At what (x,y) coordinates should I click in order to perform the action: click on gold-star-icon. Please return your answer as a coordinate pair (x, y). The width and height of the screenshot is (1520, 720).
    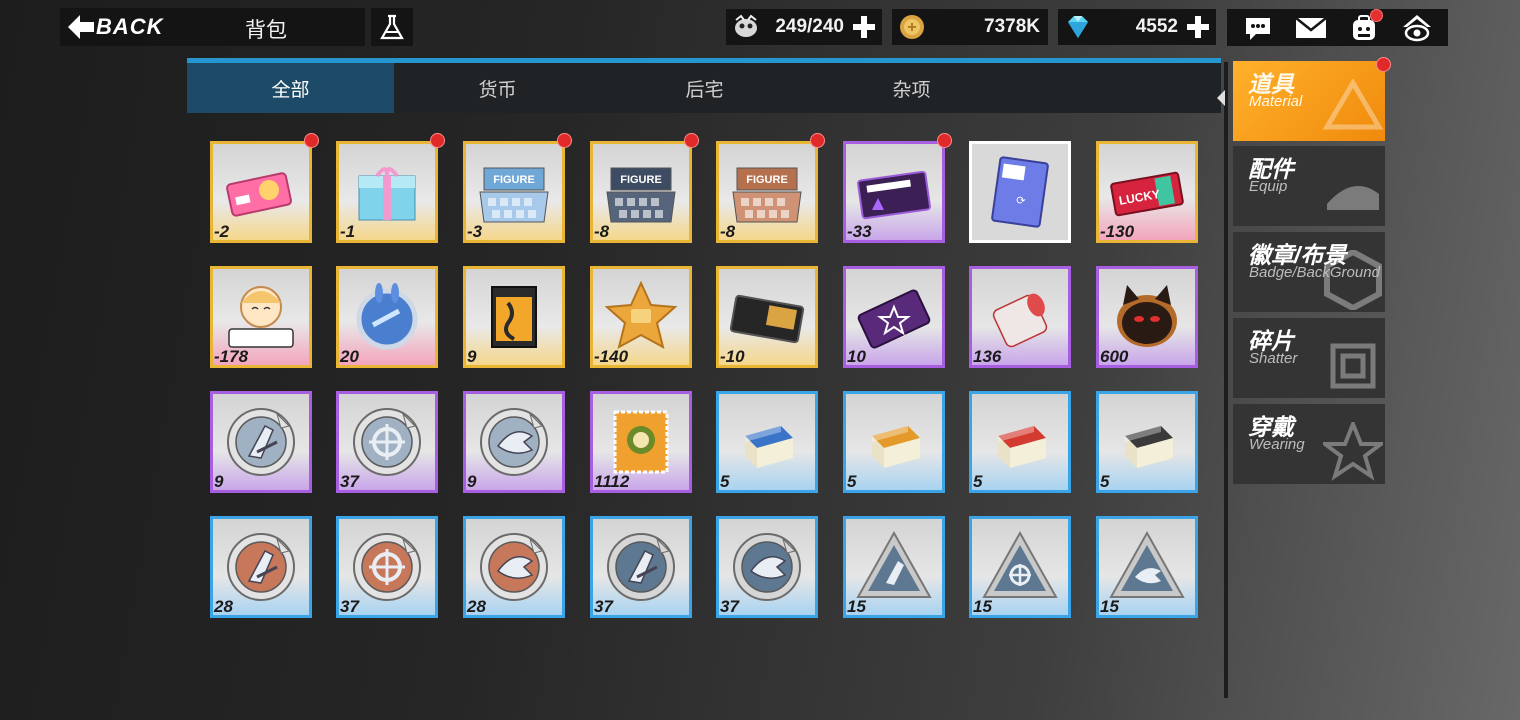
    Looking at the image, I should click on (641, 314).